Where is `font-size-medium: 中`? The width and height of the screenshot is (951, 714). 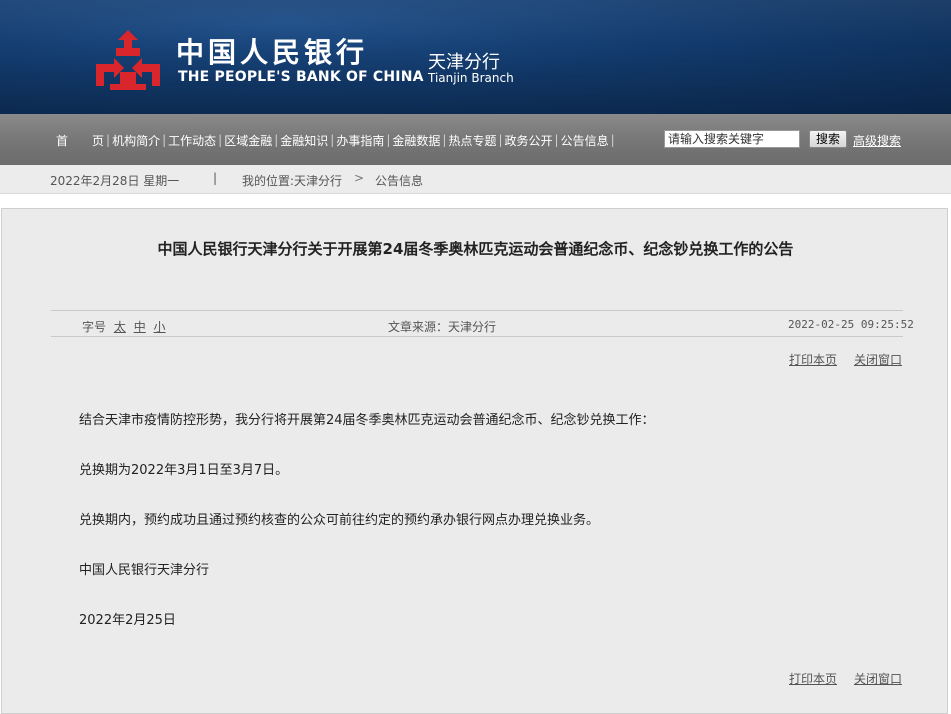
font-size-medium: 中 is located at coordinates (140, 327).